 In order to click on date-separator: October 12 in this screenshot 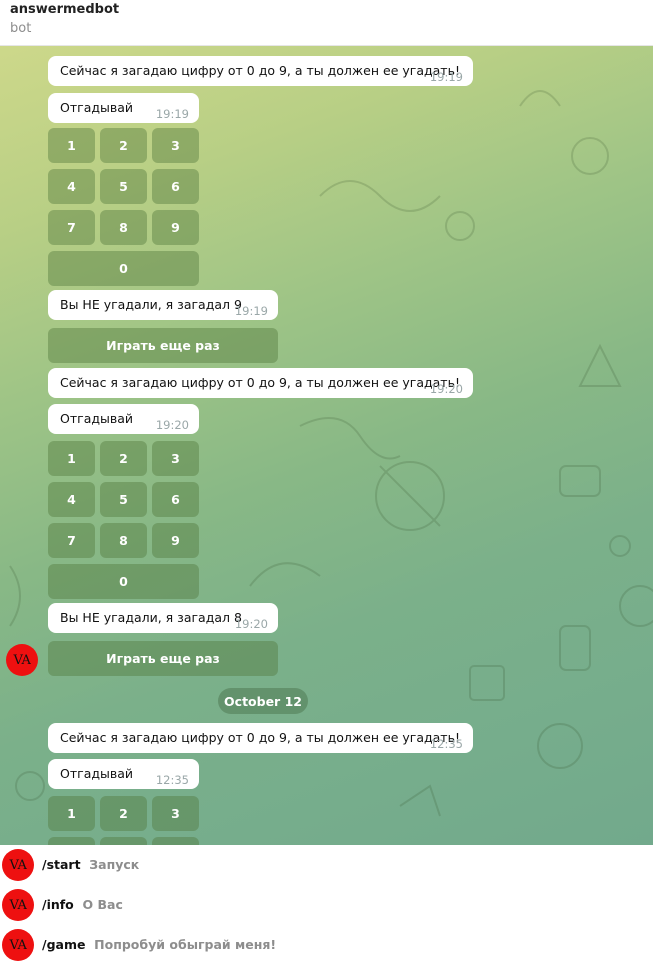, I will do `click(263, 701)`.